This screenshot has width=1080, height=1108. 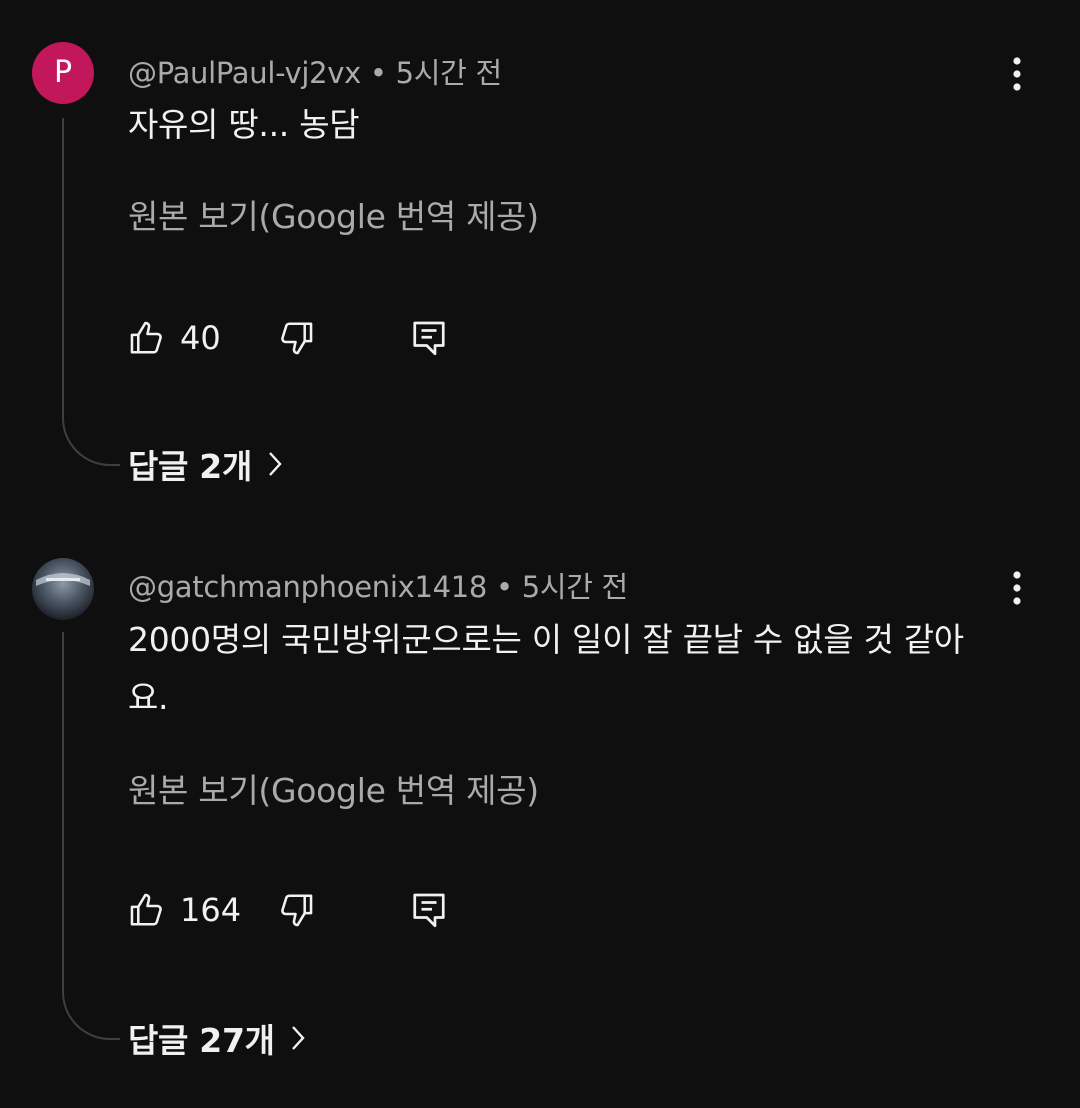 I want to click on comment-author: @PaulPaul-vj2vx, so click(x=244, y=73).